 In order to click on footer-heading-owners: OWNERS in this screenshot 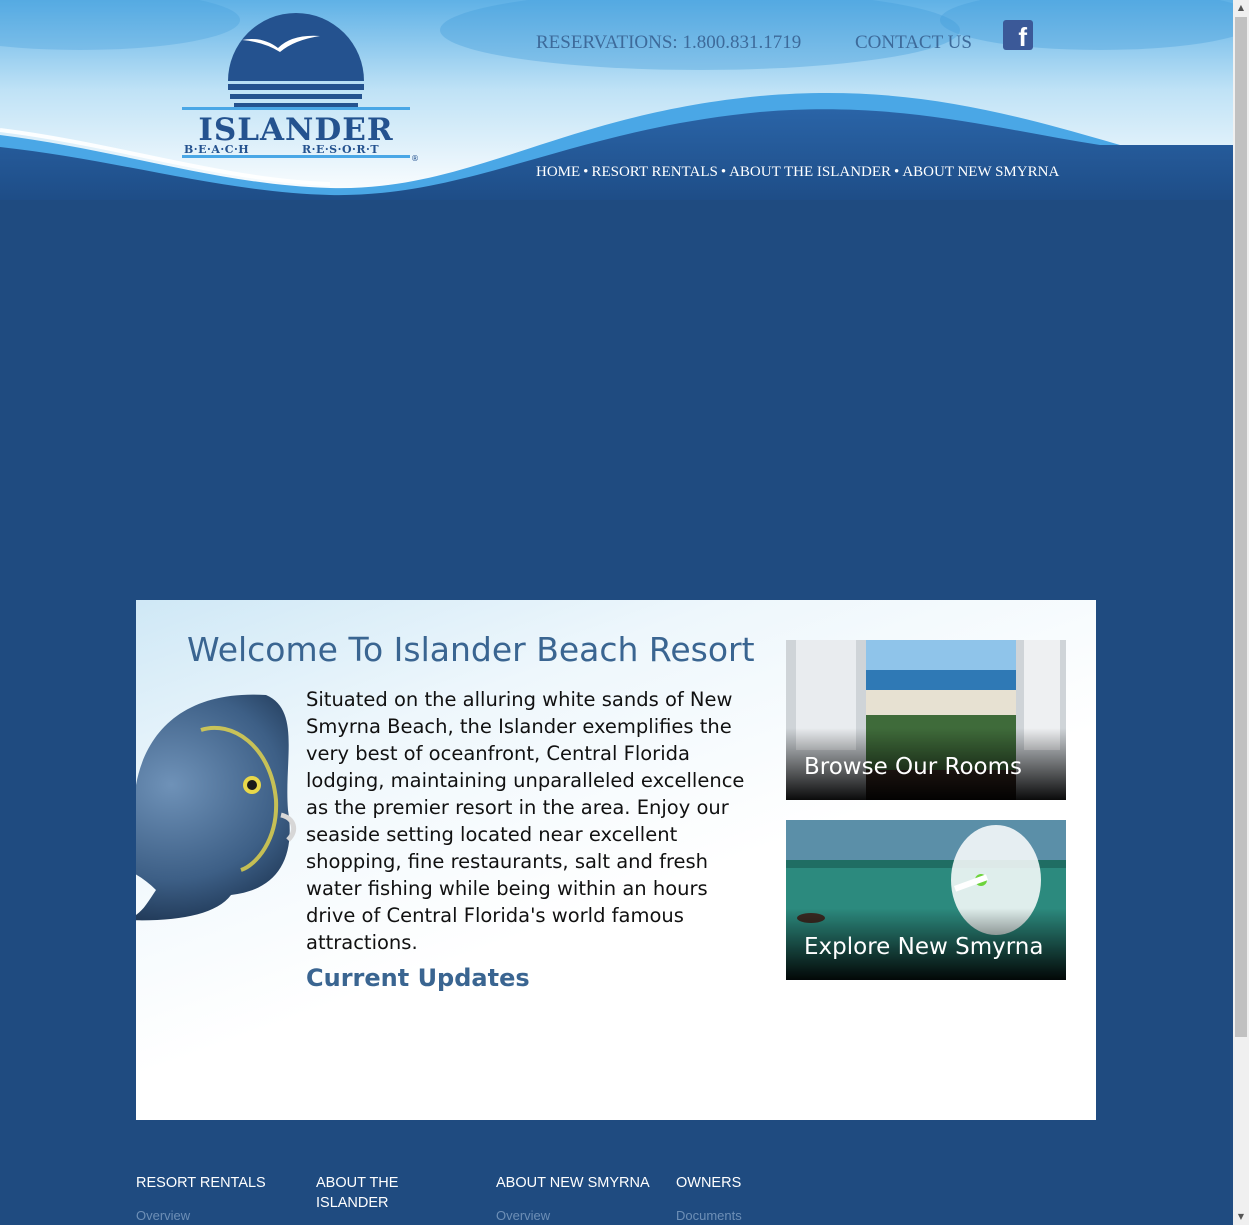, I will do `click(756, 1183)`.